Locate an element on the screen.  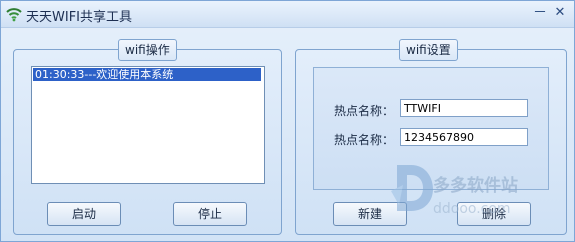
hotspot-password-input: 1234567890 is located at coordinates (464, 137).